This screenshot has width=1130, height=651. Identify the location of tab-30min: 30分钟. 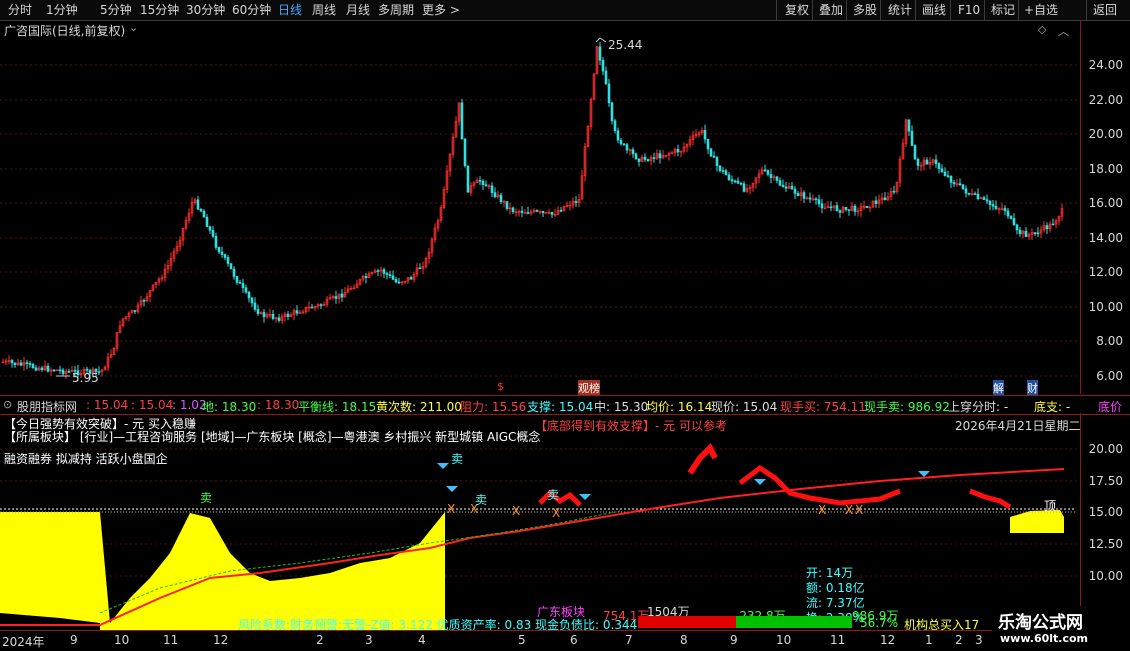
(205, 10).